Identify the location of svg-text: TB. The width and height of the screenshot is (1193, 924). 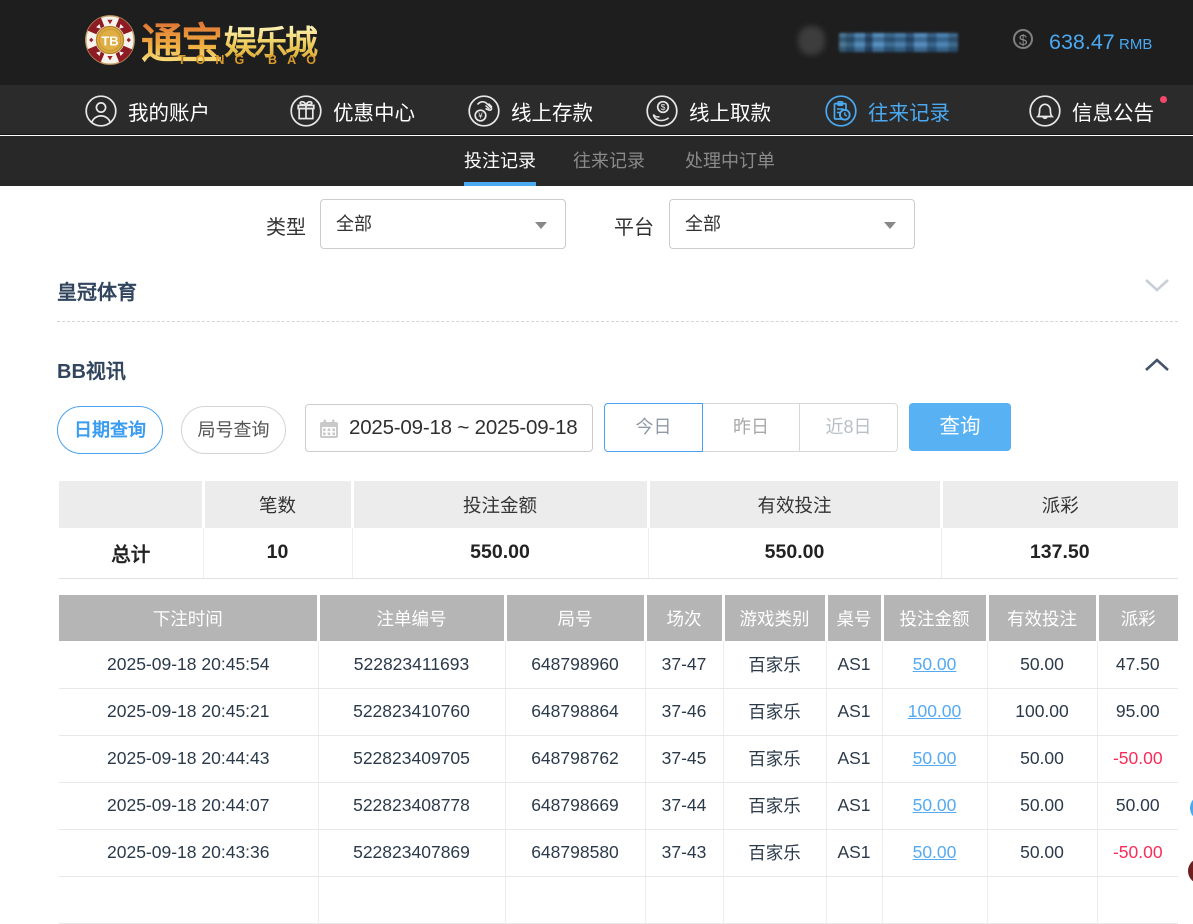
(109, 41).